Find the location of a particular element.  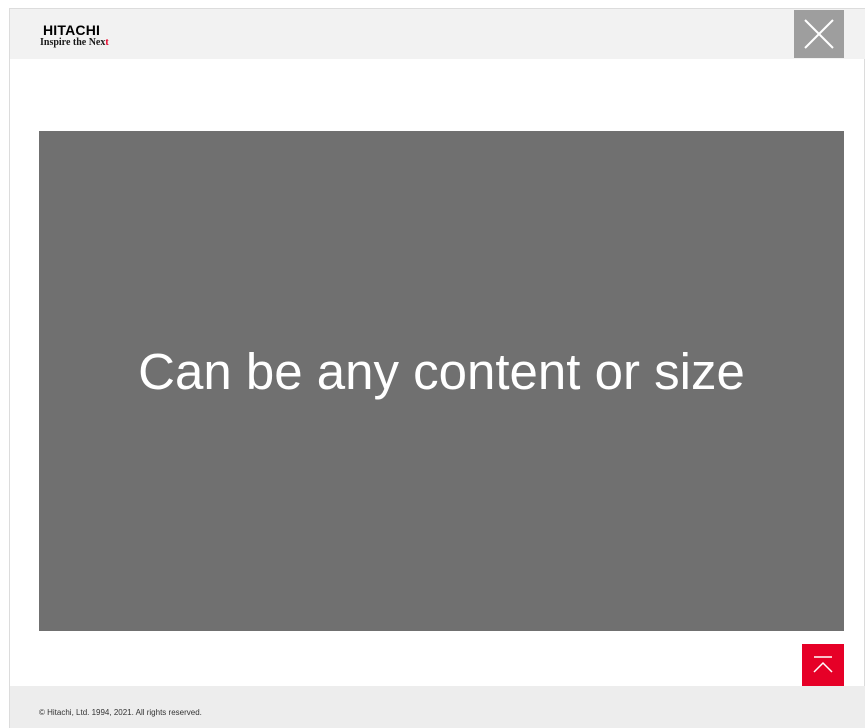

header-bar: HITACHI Inspire the Next is located at coordinates (437, 34).